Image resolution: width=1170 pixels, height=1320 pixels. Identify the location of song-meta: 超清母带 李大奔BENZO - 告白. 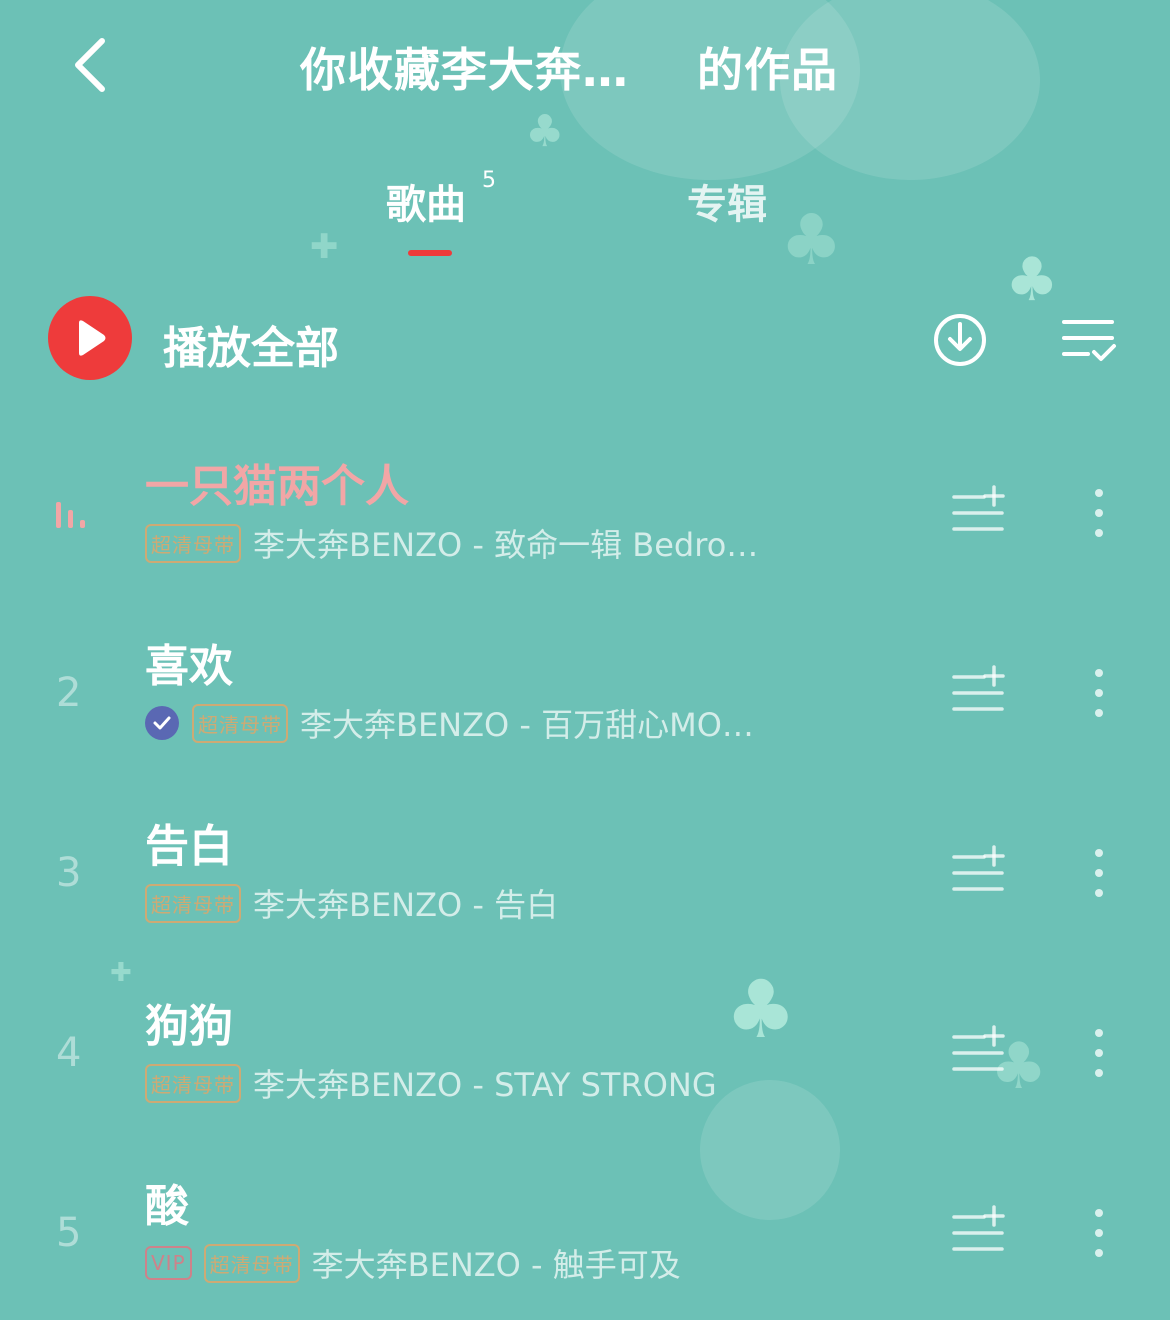
(351, 903).